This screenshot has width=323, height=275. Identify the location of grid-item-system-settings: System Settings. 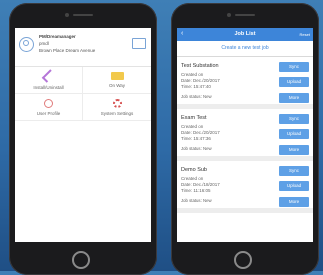
(117, 107).